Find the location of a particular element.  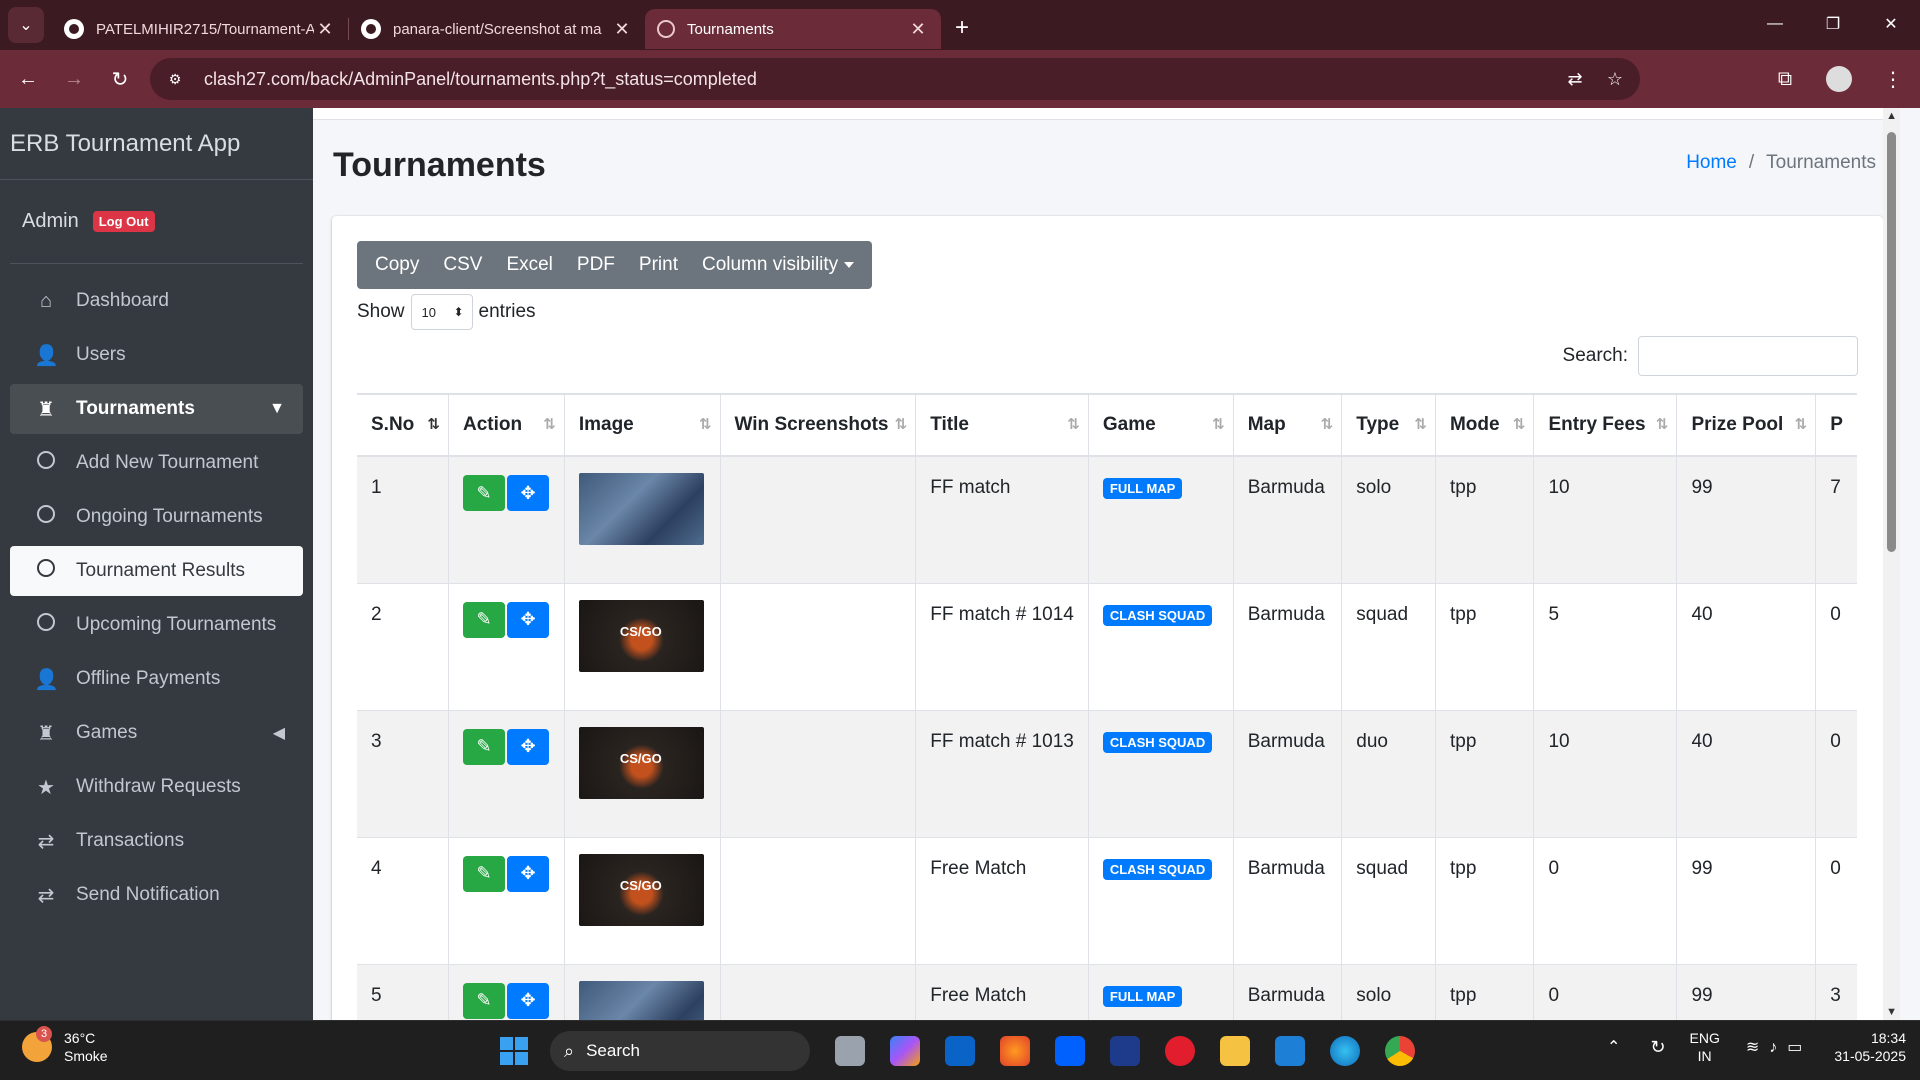

column-header-game: Game ⇅ is located at coordinates (1160, 425).